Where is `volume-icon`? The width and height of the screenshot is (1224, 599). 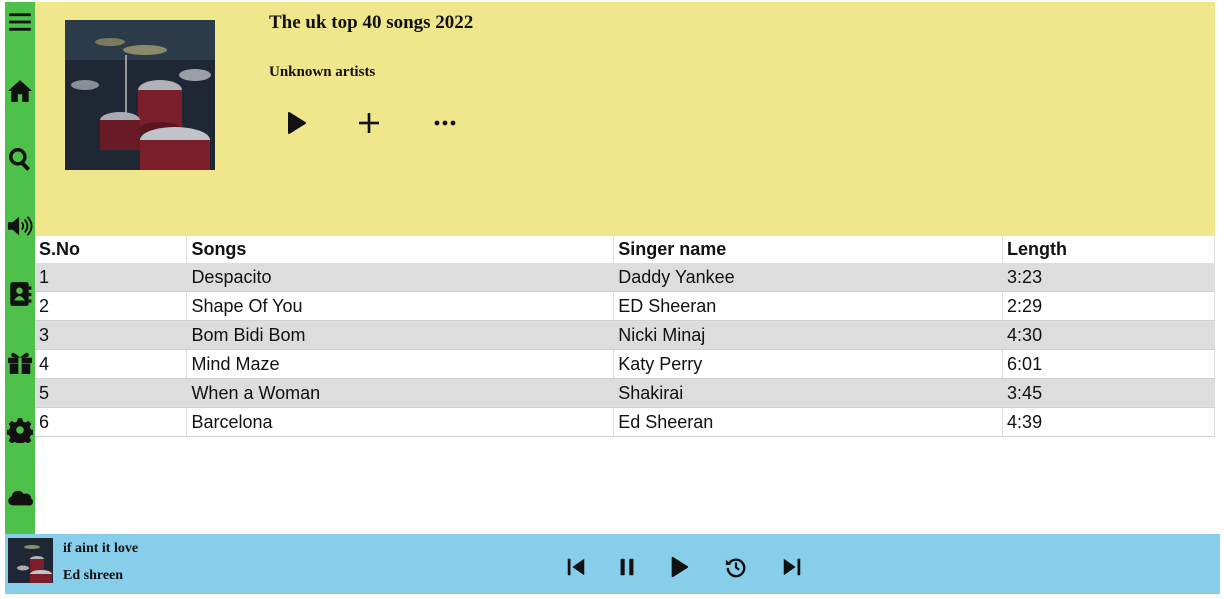 volume-icon is located at coordinates (20, 226).